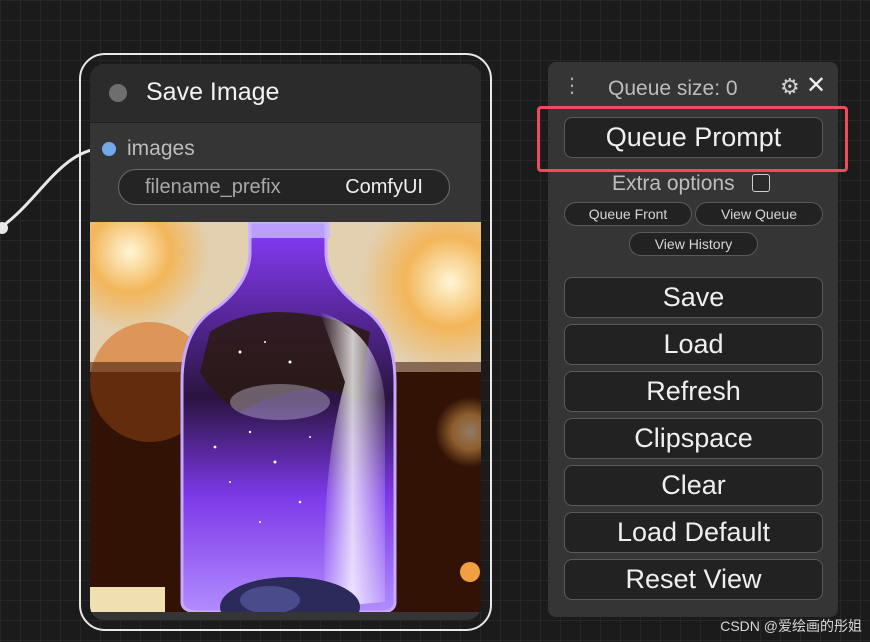 Image resolution: width=870 pixels, height=642 pixels. I want to click on view-queue-button: View Queue, so click(759, 214).